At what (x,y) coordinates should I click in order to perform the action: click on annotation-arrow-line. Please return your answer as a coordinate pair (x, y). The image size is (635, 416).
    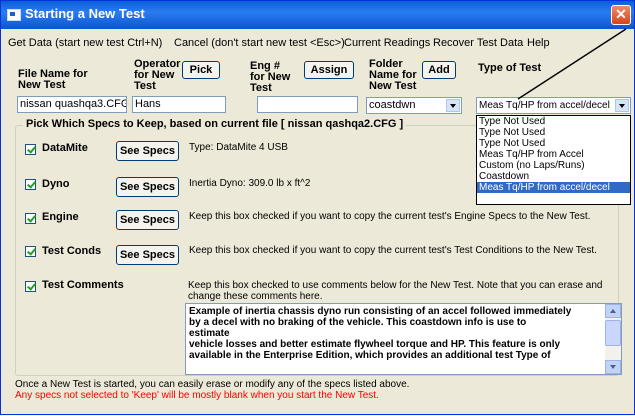
    Looking at the image, I should click on (572, 64).